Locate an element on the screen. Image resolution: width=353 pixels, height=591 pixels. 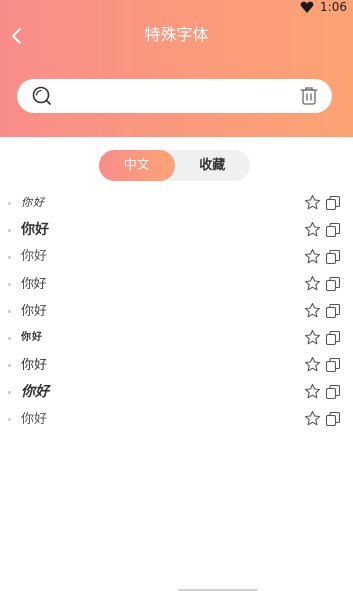
heart-icon is located at coordinates (307, 7).